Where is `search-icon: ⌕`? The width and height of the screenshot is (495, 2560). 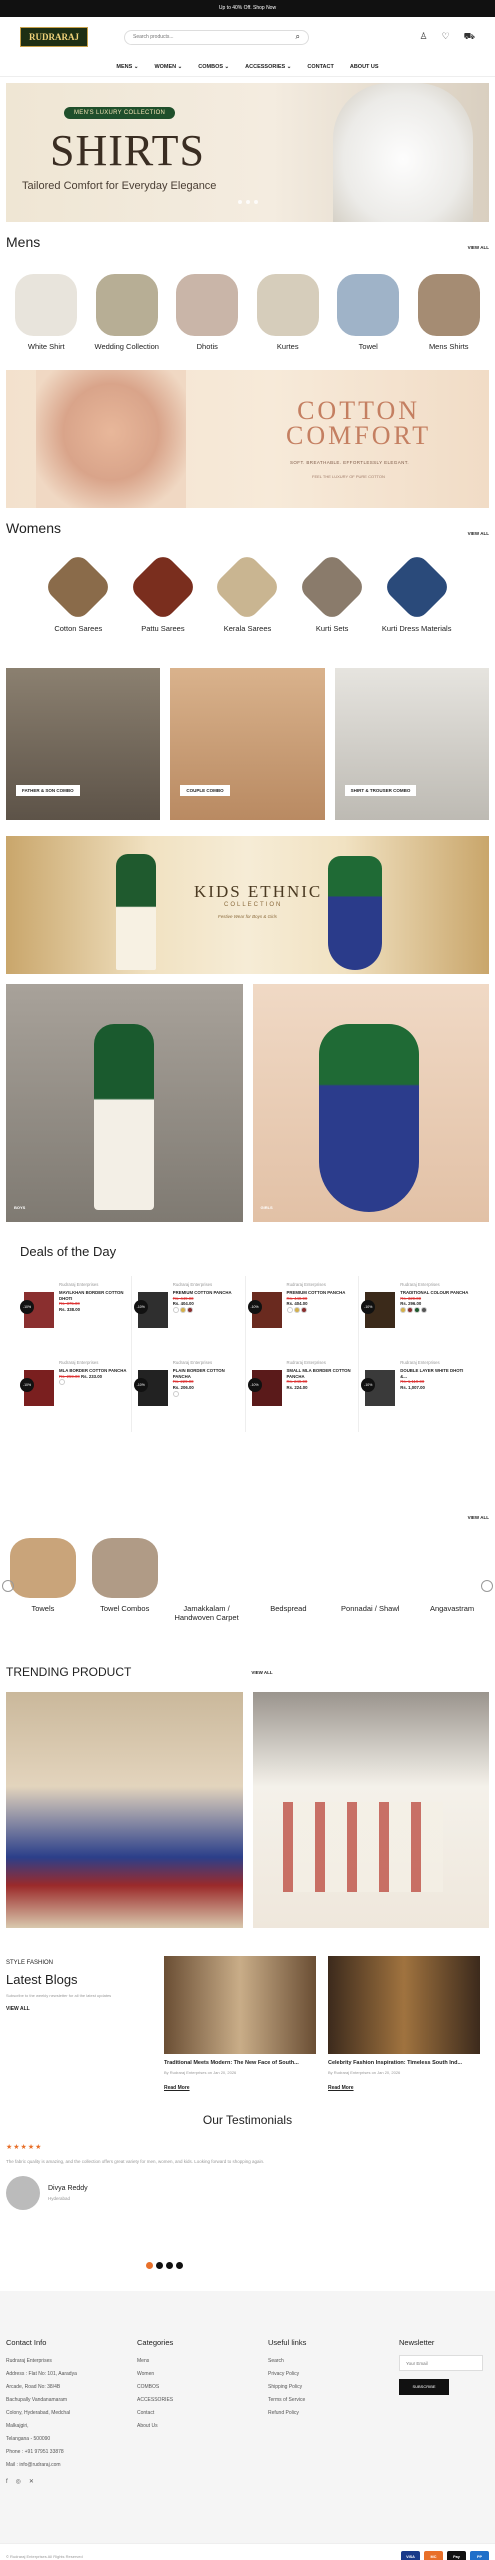 search-icon: ⌕ is located at coordinates (298, 37).